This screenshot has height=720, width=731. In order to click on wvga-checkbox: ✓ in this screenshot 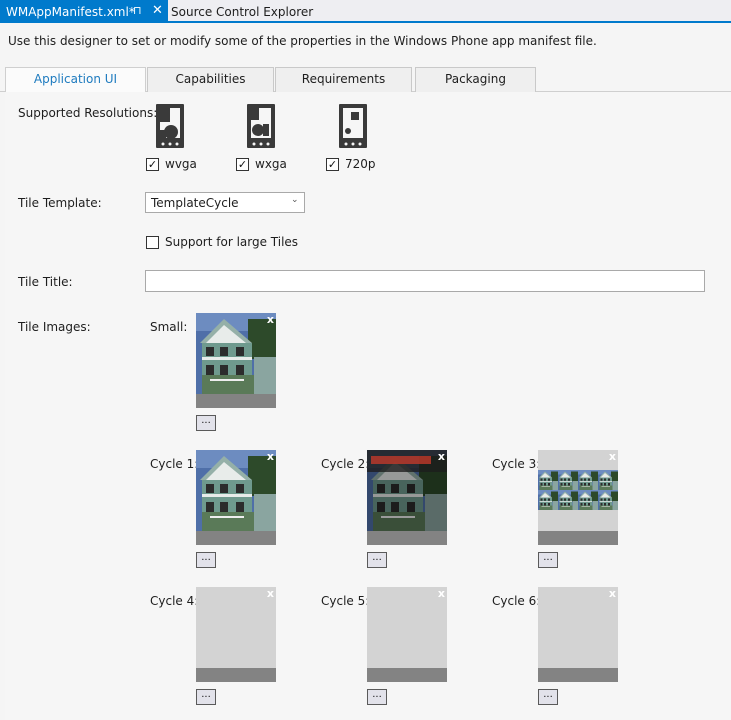, I will do `click(152, 164)`.